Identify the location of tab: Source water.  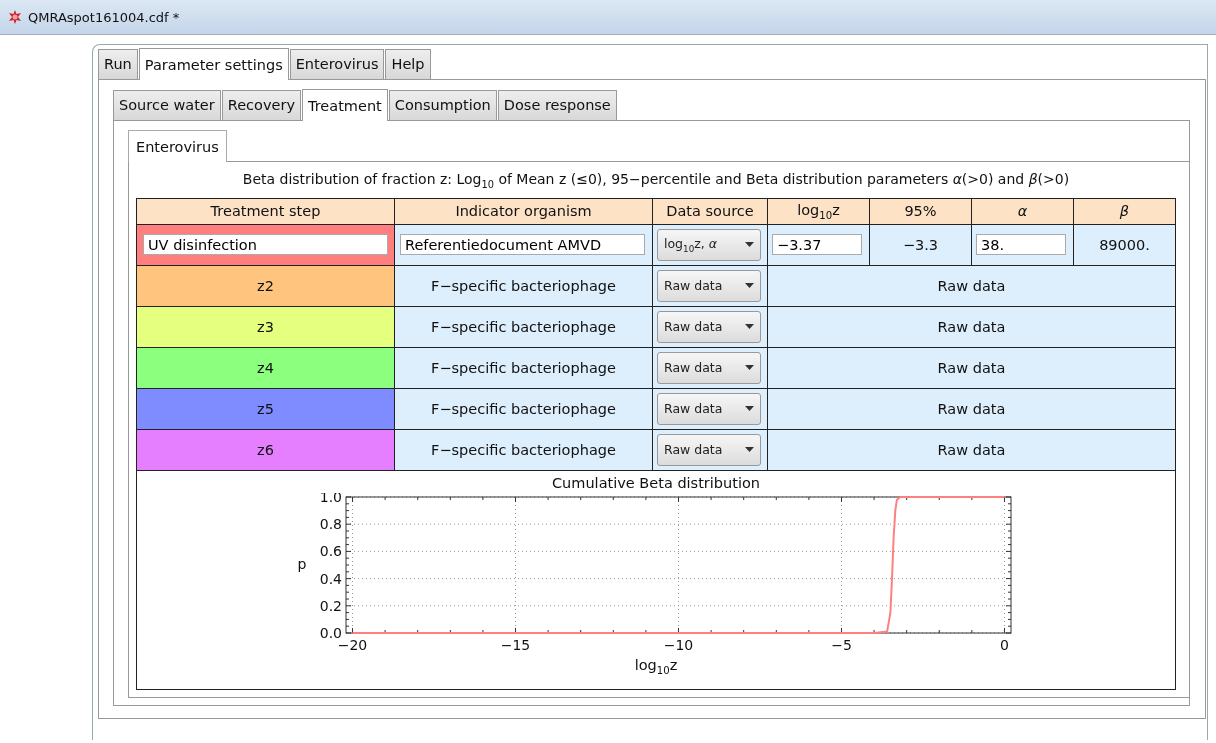
(167, 105).